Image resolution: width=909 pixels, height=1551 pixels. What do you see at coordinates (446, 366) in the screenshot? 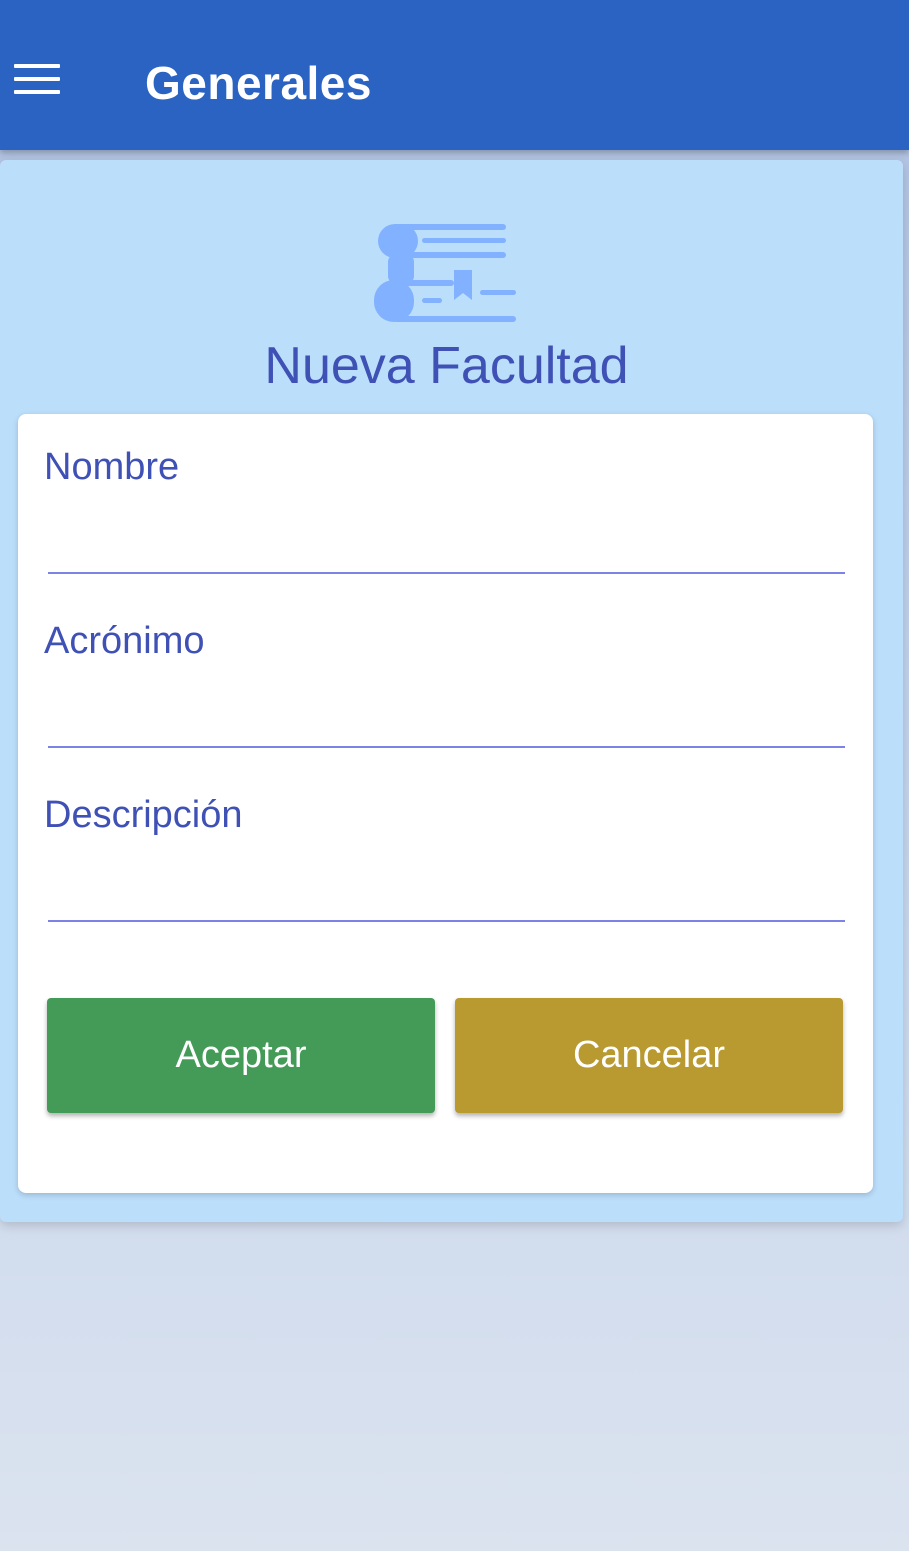
I see `form-title: Nueva Facultad` at bounding box center [446, 366].